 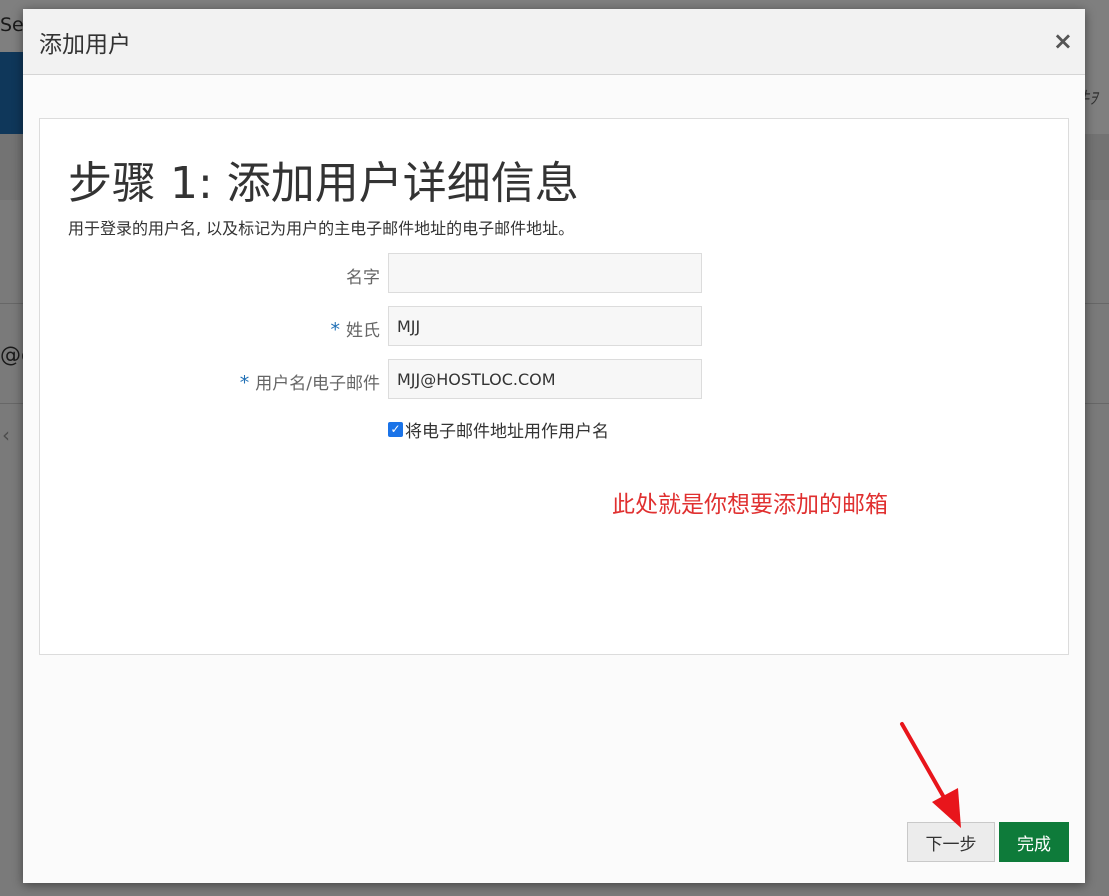 What do you see at coordinates (1063, 41) in the screenshot?
I see `close-icon: ×` at bounding box center [1063, 41].